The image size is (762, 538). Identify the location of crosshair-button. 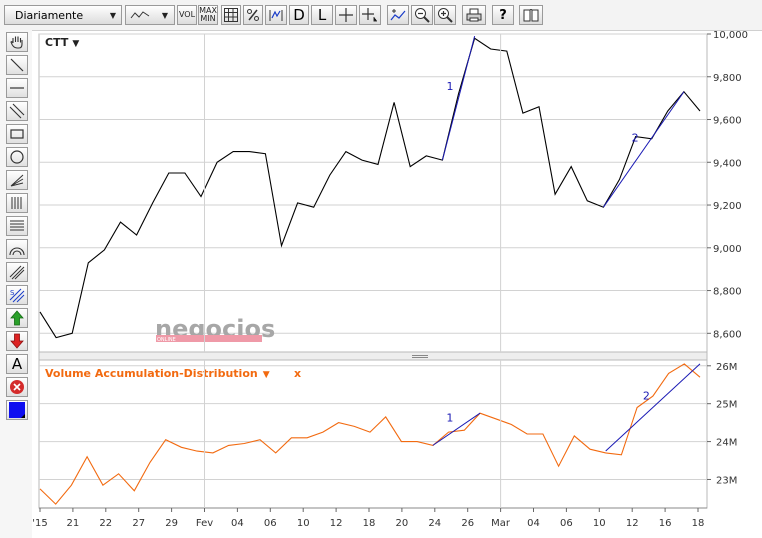
(346, 15).